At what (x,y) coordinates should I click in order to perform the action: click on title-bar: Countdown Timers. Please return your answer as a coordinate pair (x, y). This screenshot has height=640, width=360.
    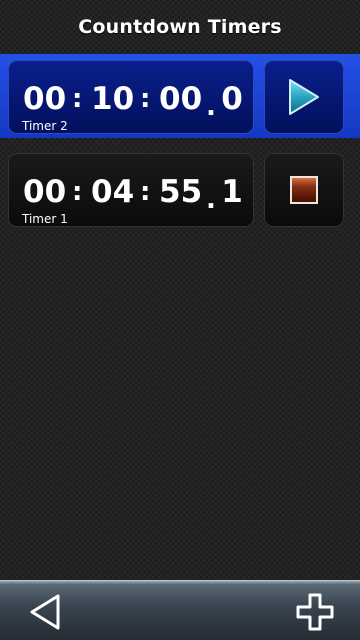
    Looking at the image, I should click on (180, 27).